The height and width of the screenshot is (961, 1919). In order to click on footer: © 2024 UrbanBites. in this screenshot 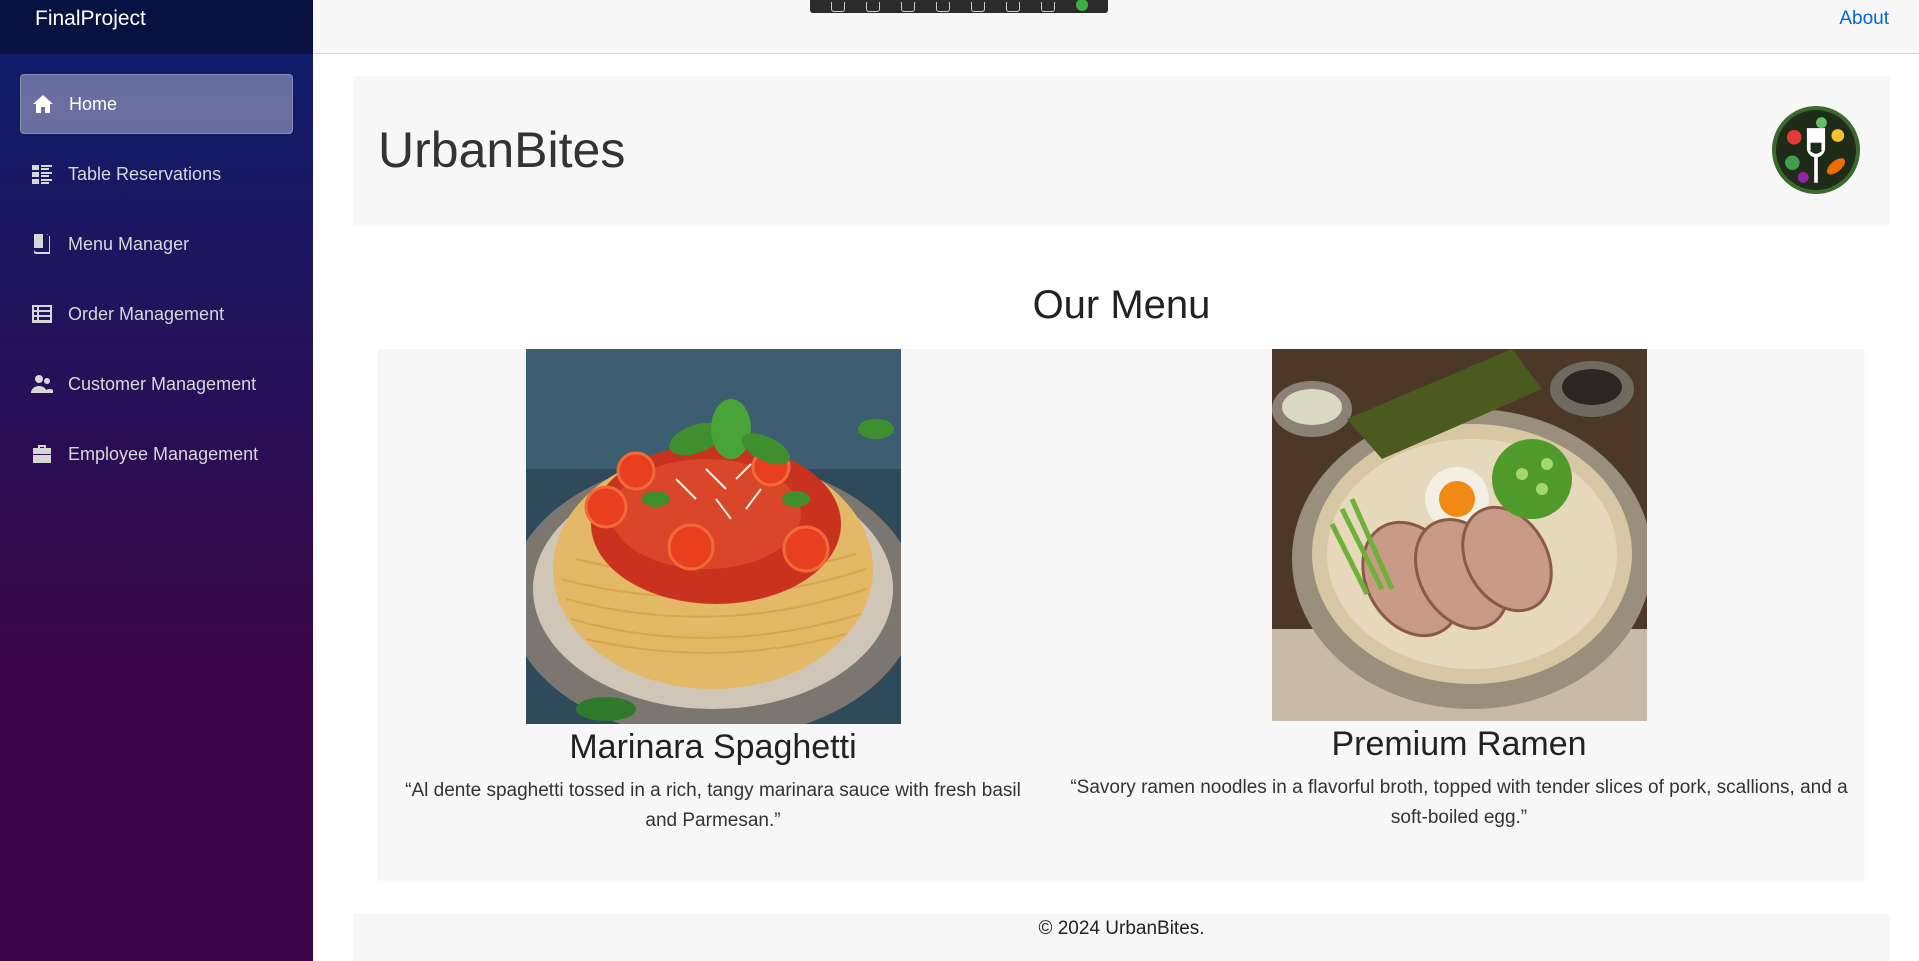, I will do `click(1121, 937)`.